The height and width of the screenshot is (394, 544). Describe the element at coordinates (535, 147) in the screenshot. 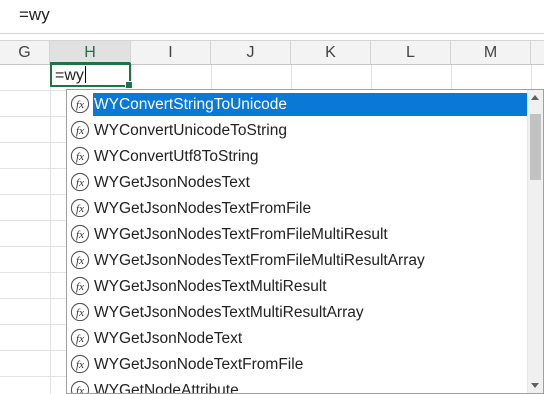

I see `scroll-thumb` at that location.